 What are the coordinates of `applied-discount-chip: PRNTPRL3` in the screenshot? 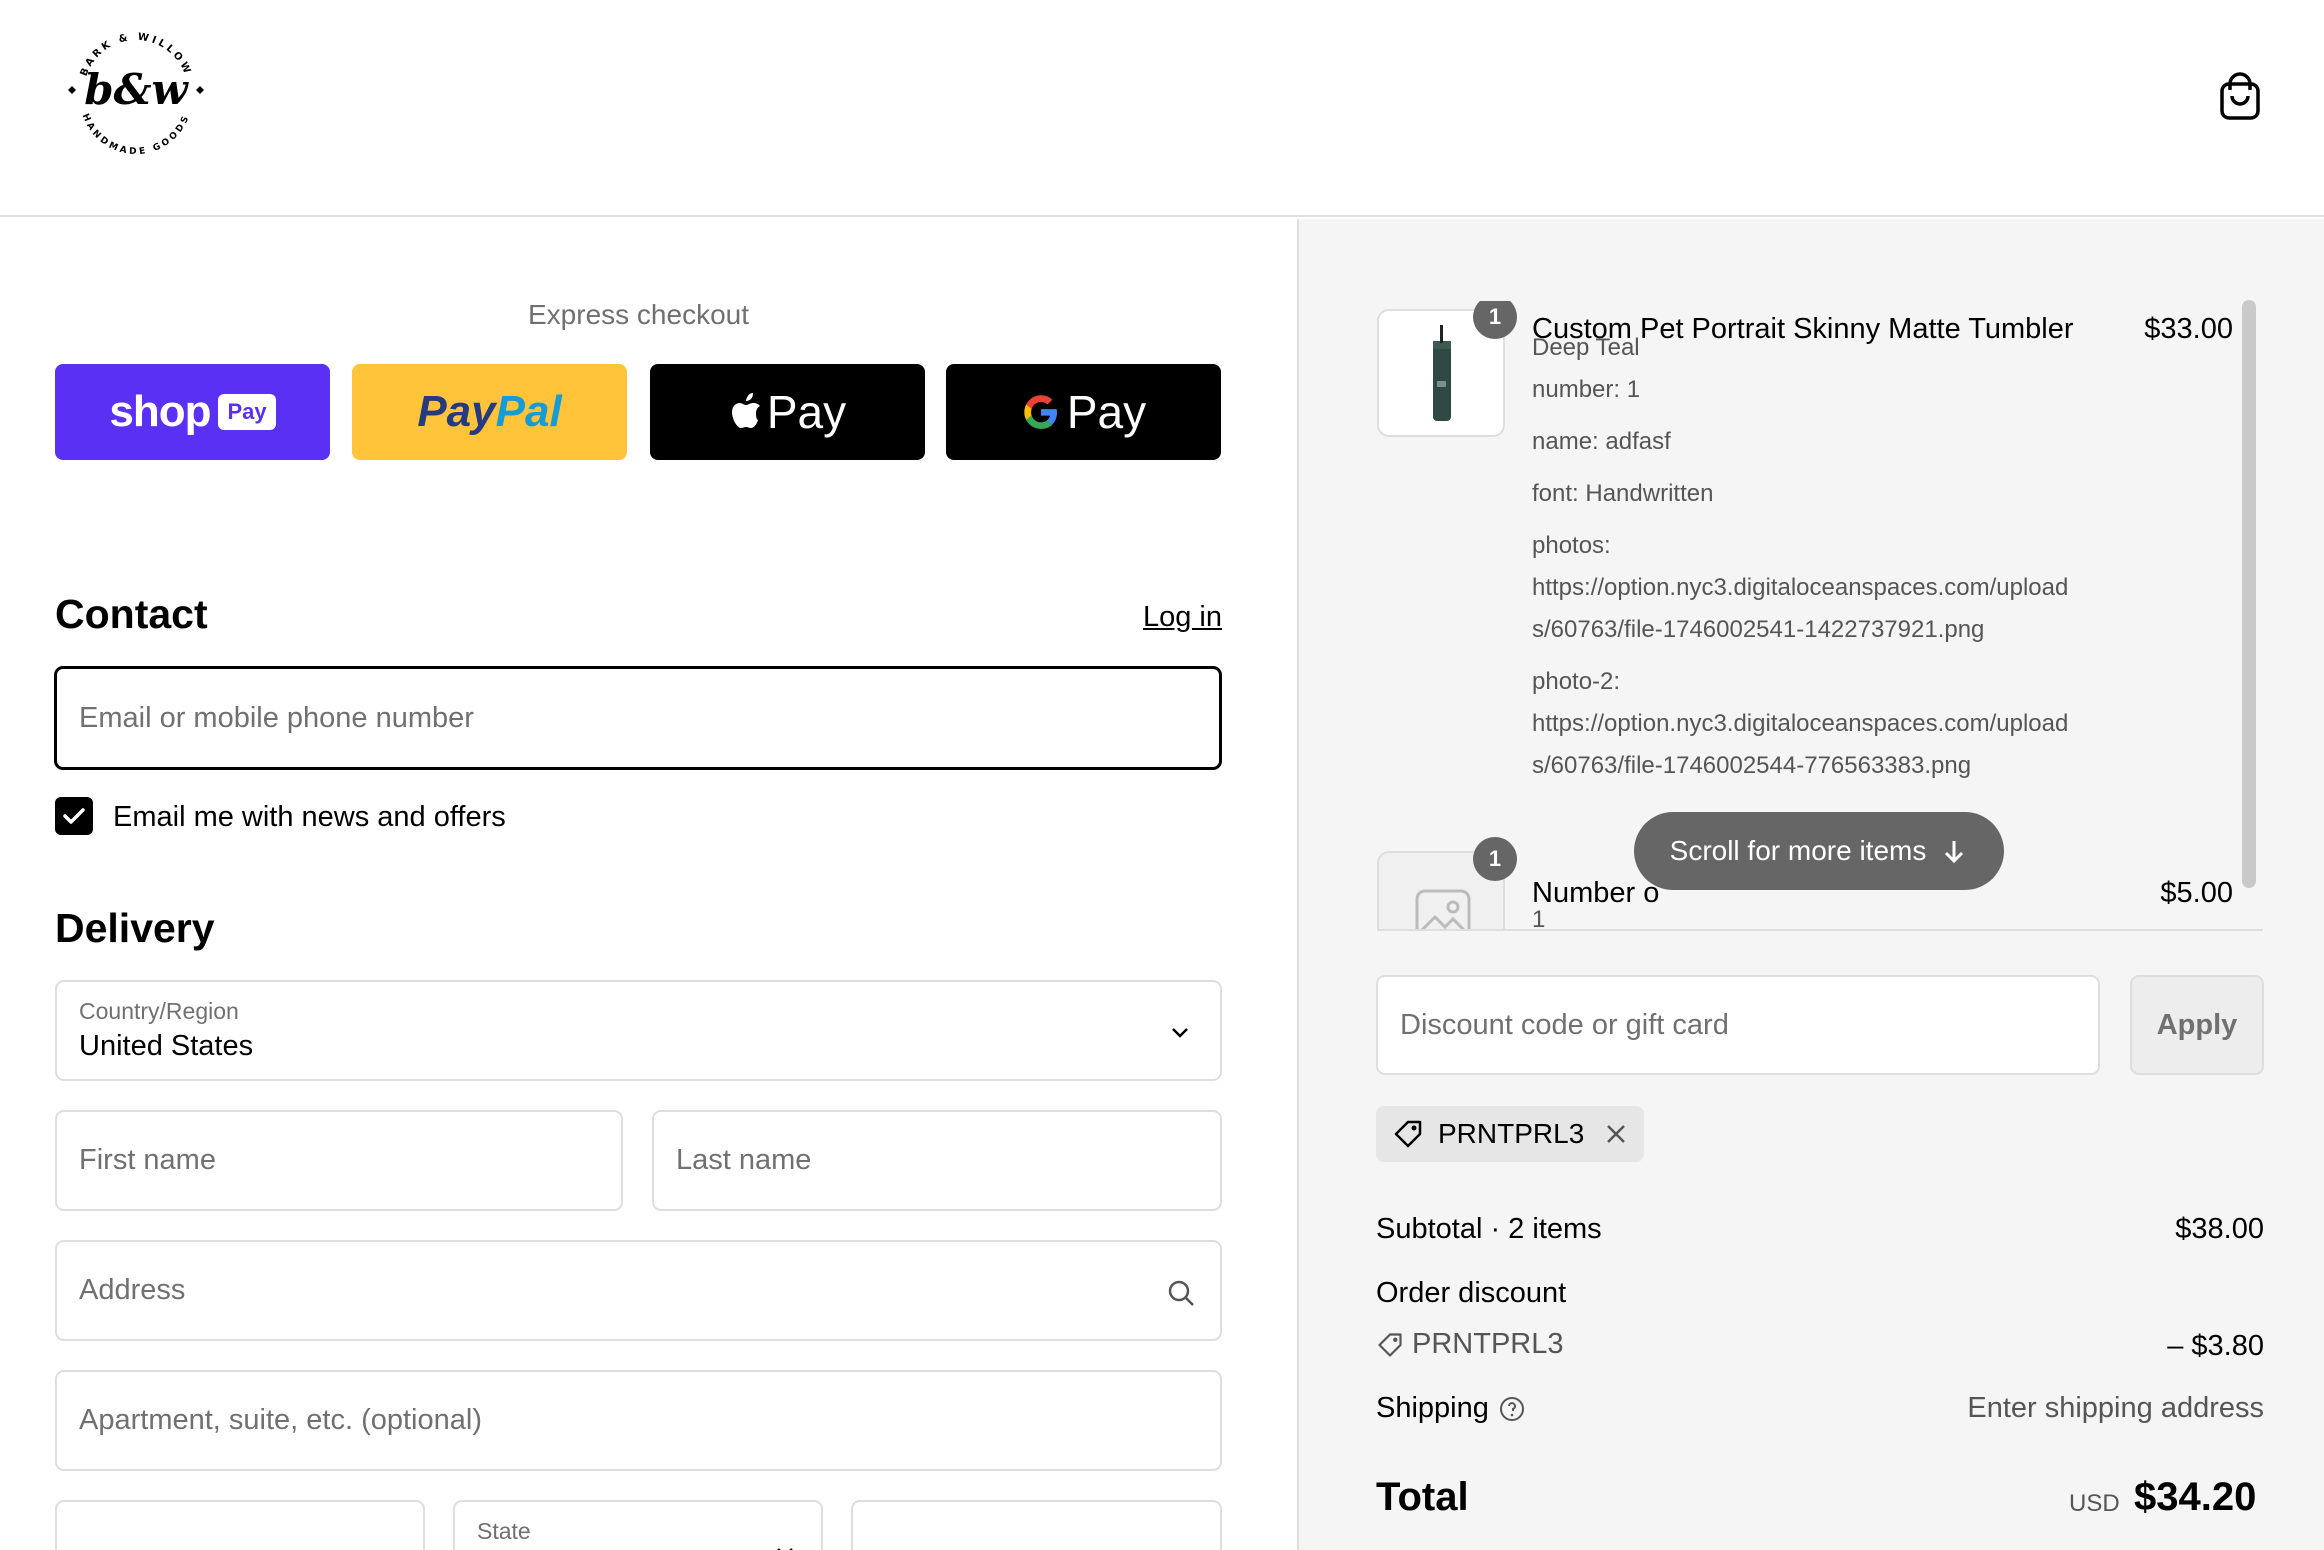 It's located at (1510, 1134).